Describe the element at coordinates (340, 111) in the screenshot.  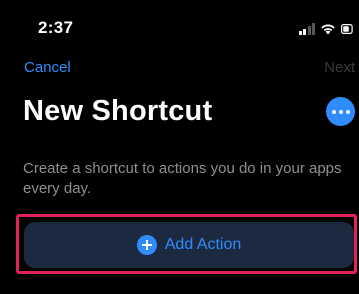
I see `more-options-button` at that location.